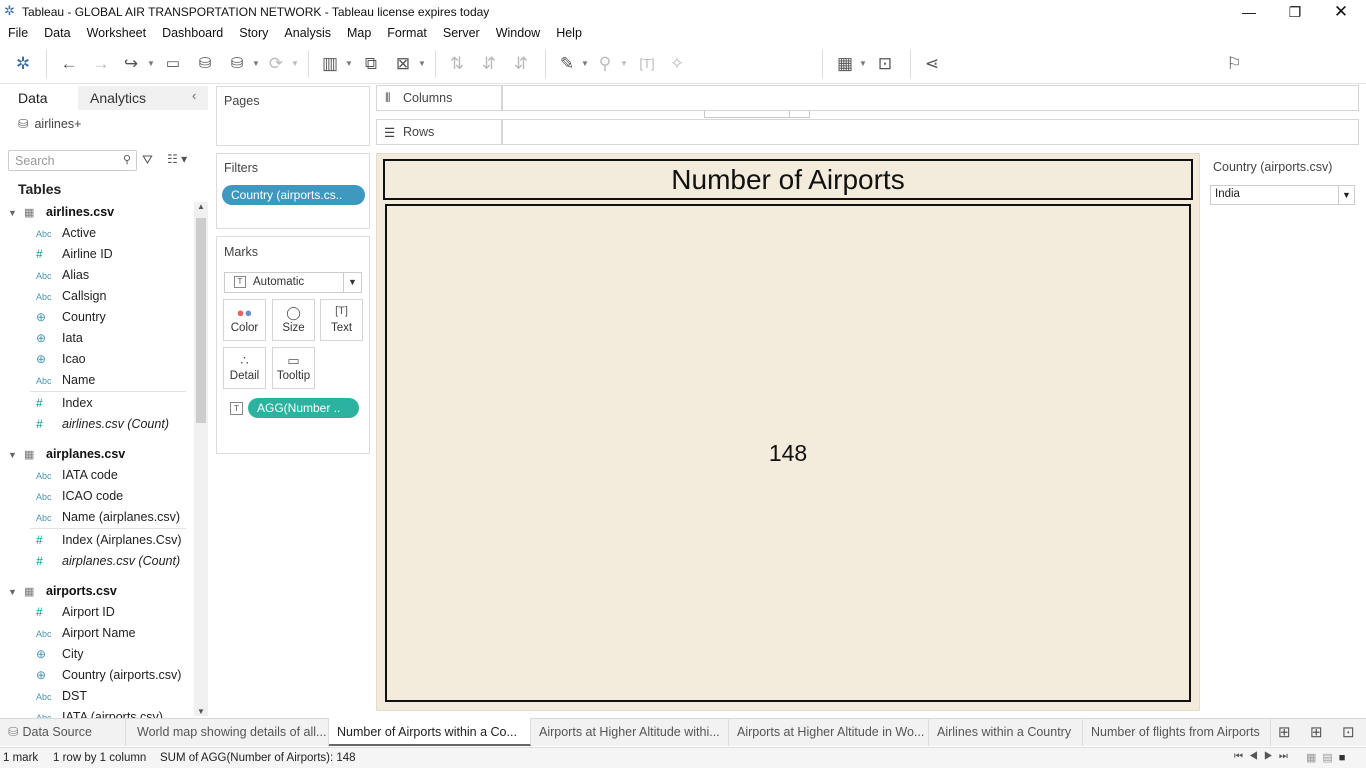  What do you see at coordinates (1316, 732) in the screenshot?
I see `new-dashboard-icon: ⊞` at bounding box center [1316, 732].